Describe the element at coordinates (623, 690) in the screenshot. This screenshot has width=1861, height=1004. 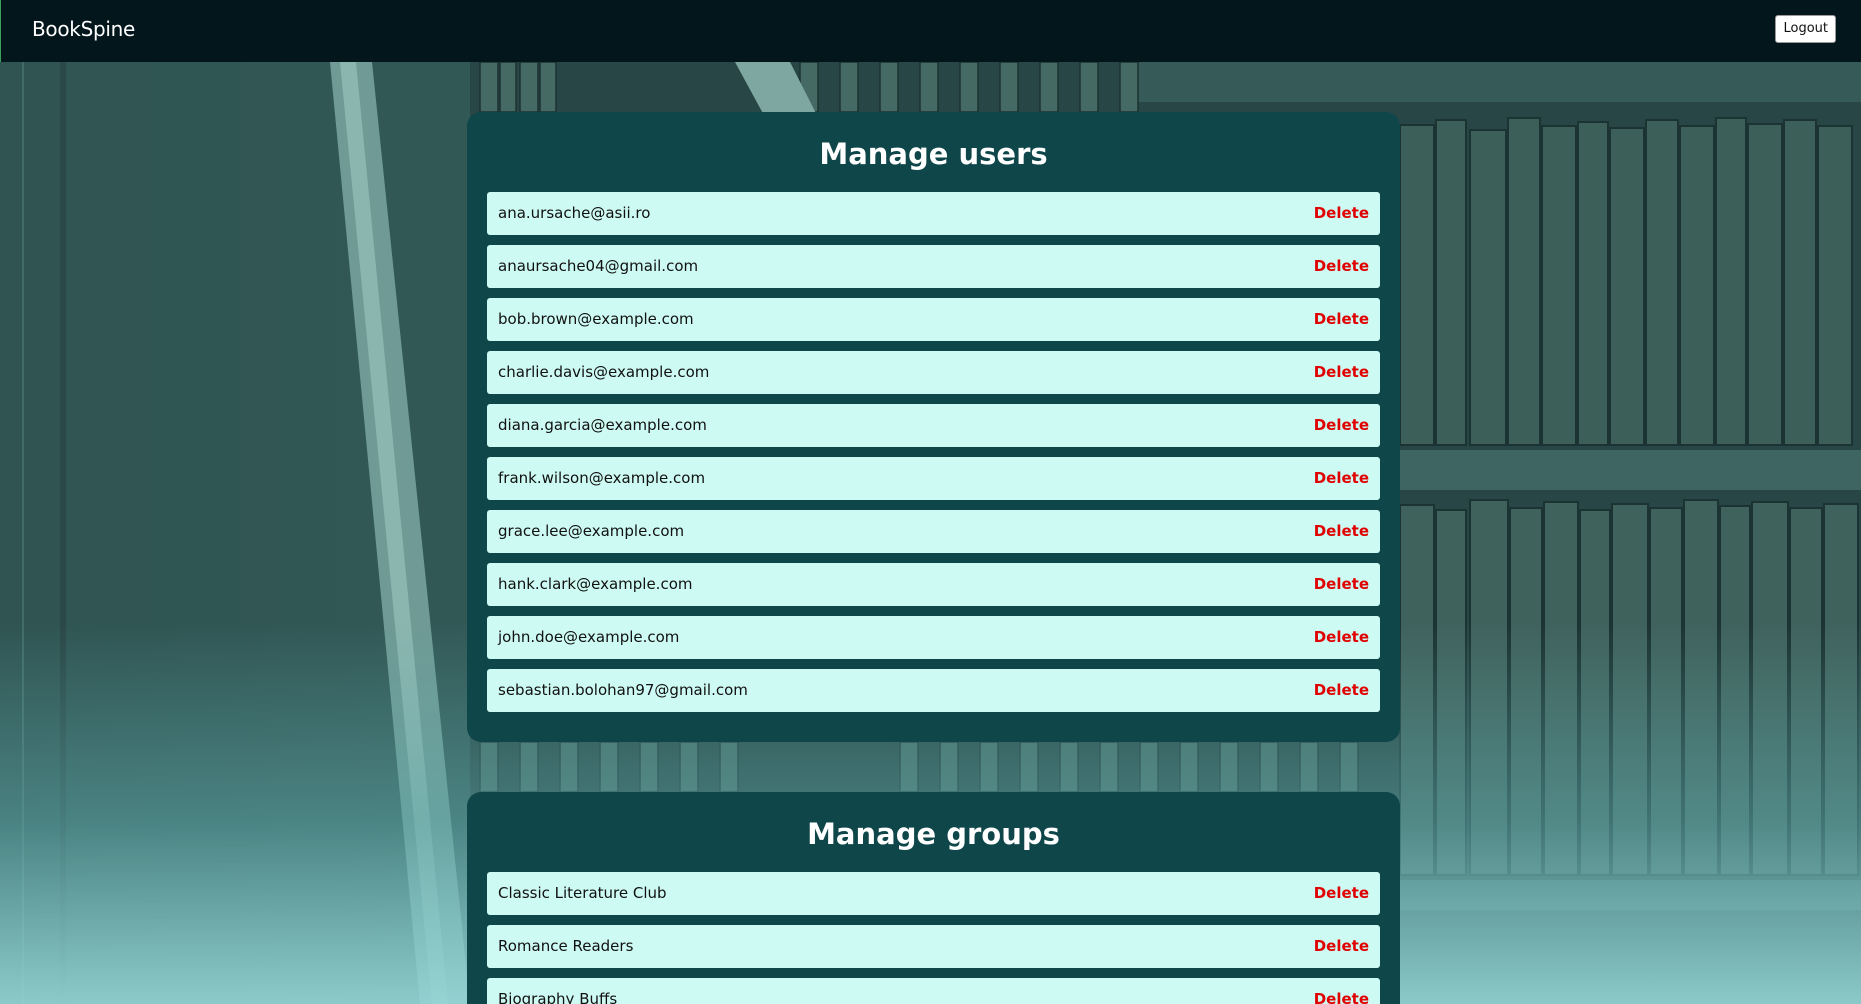
I see `user-email: sebastian.bolohan97@gmail.com` at that location.